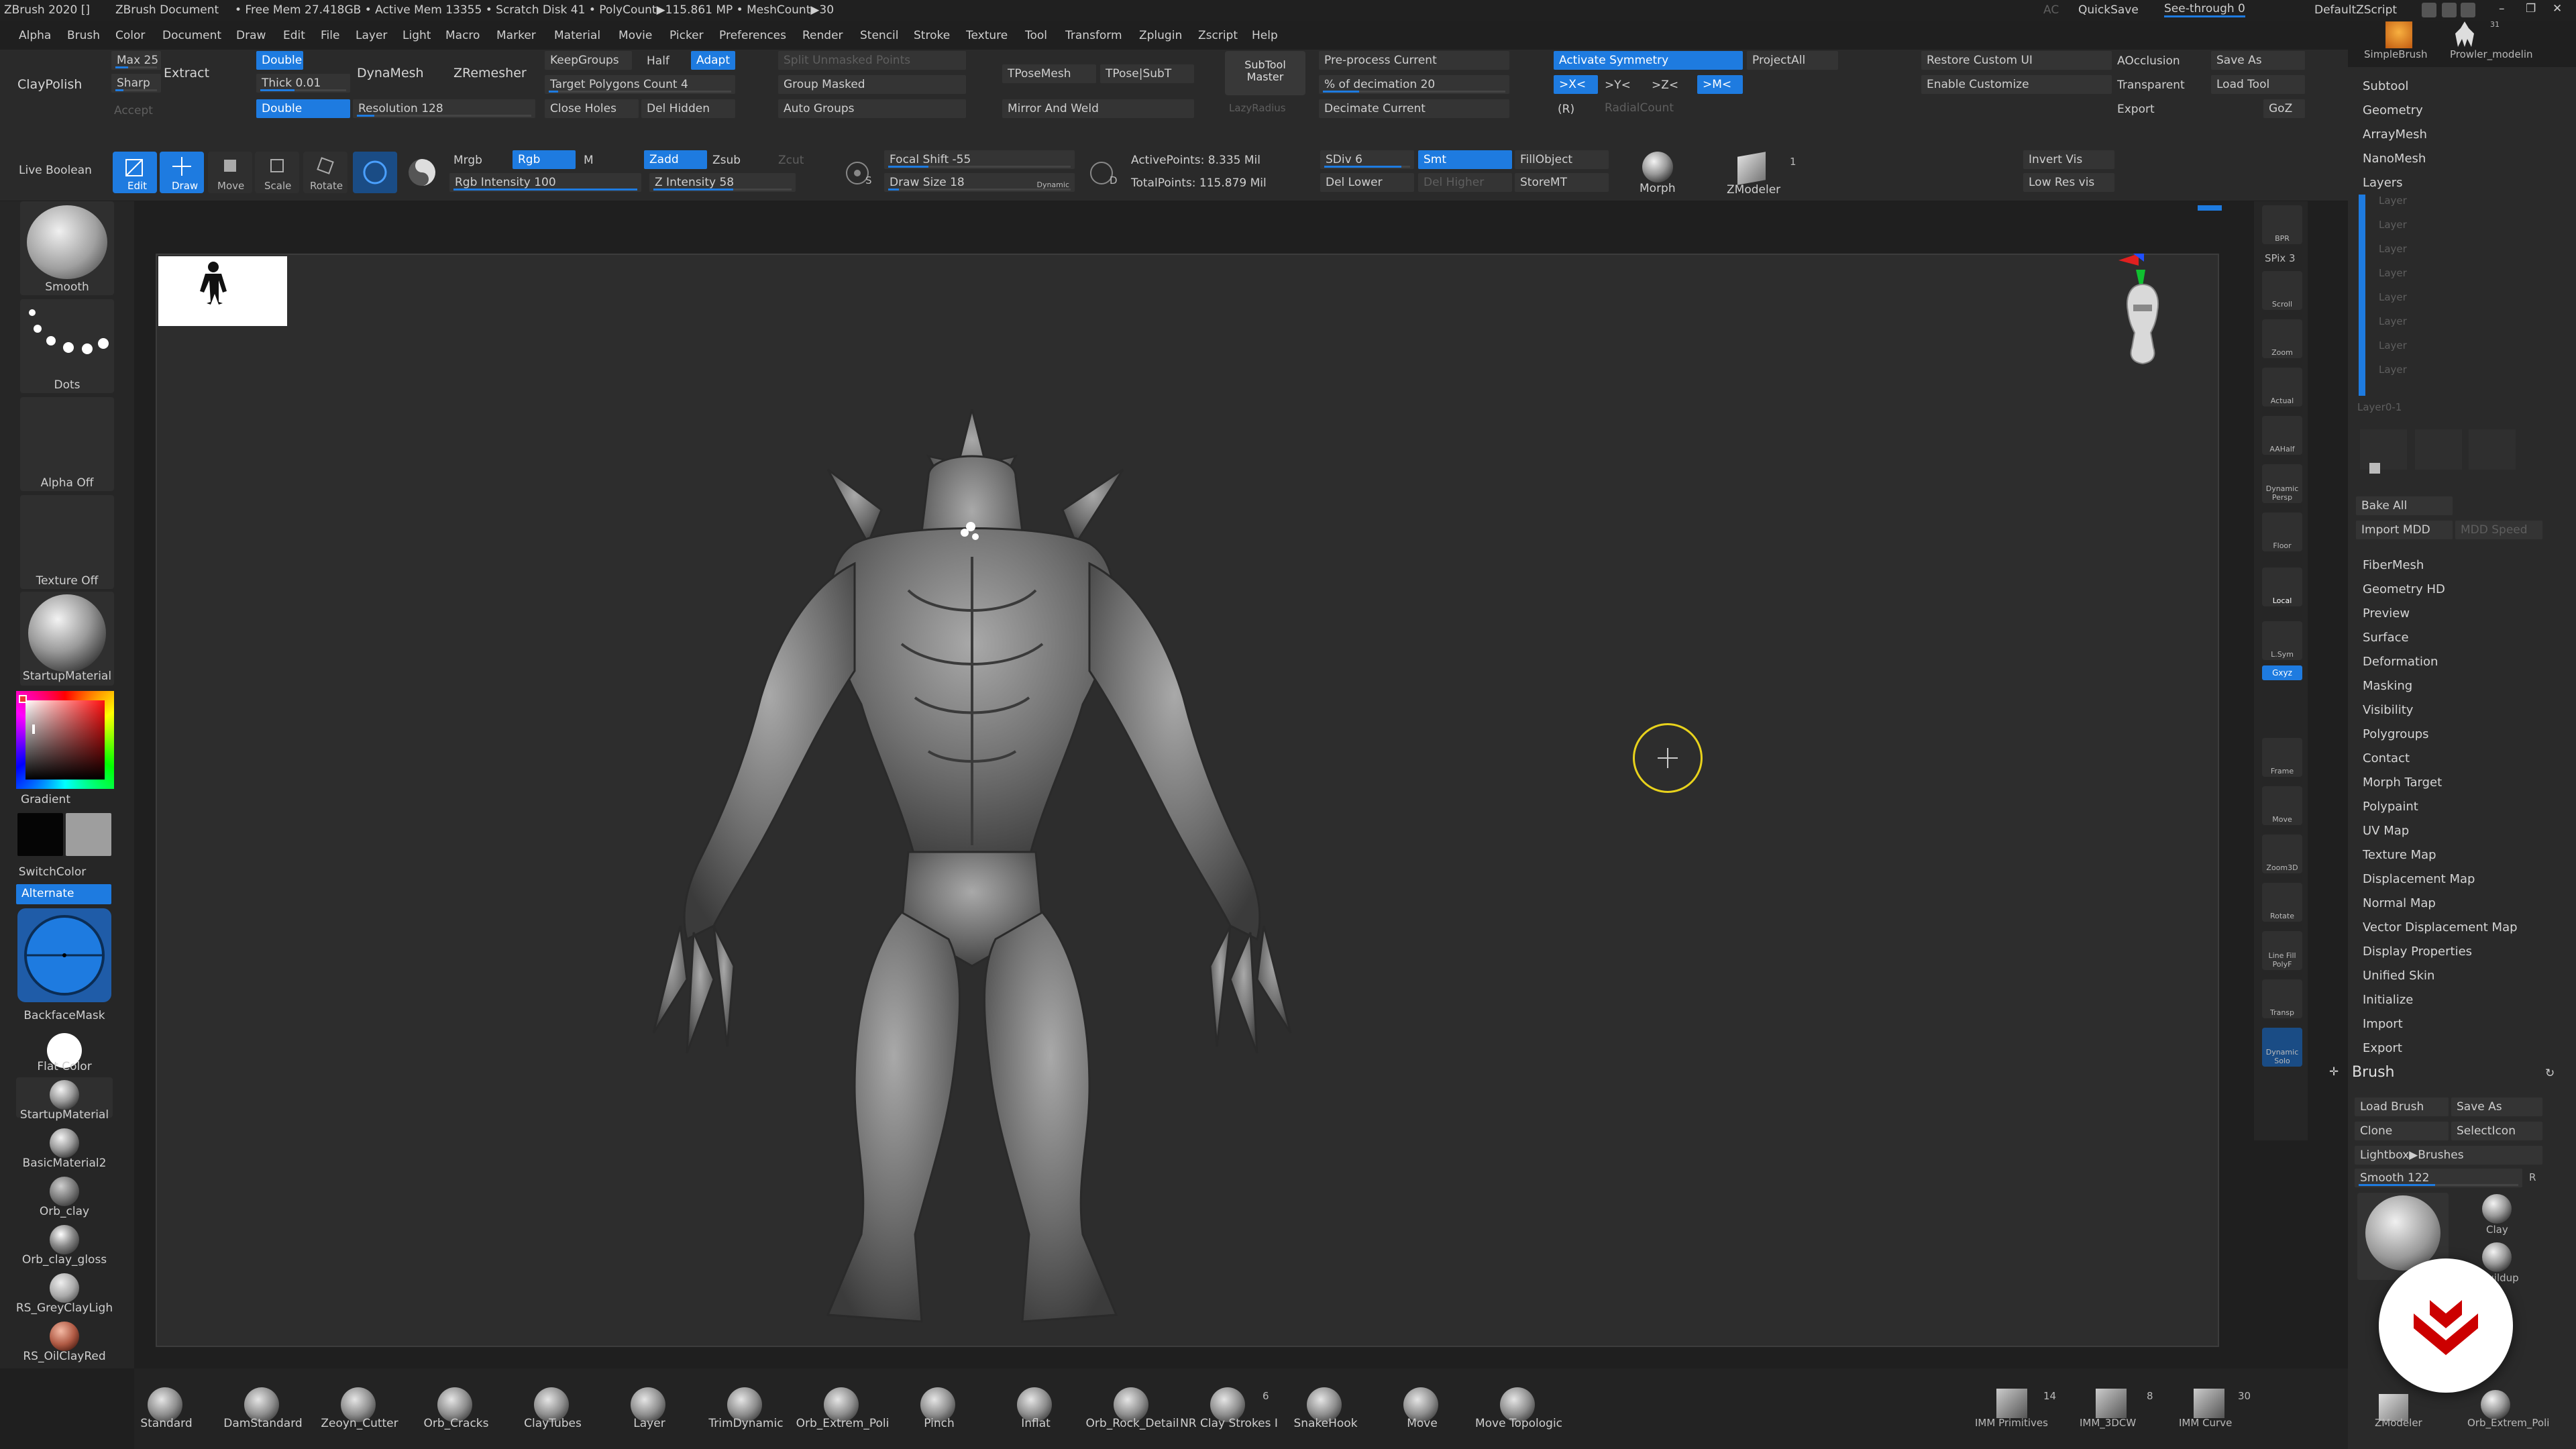 The height and width of the screenshot is (1449, 2576). I want to click on scale-mode-button: Scale, so click(277, 172).